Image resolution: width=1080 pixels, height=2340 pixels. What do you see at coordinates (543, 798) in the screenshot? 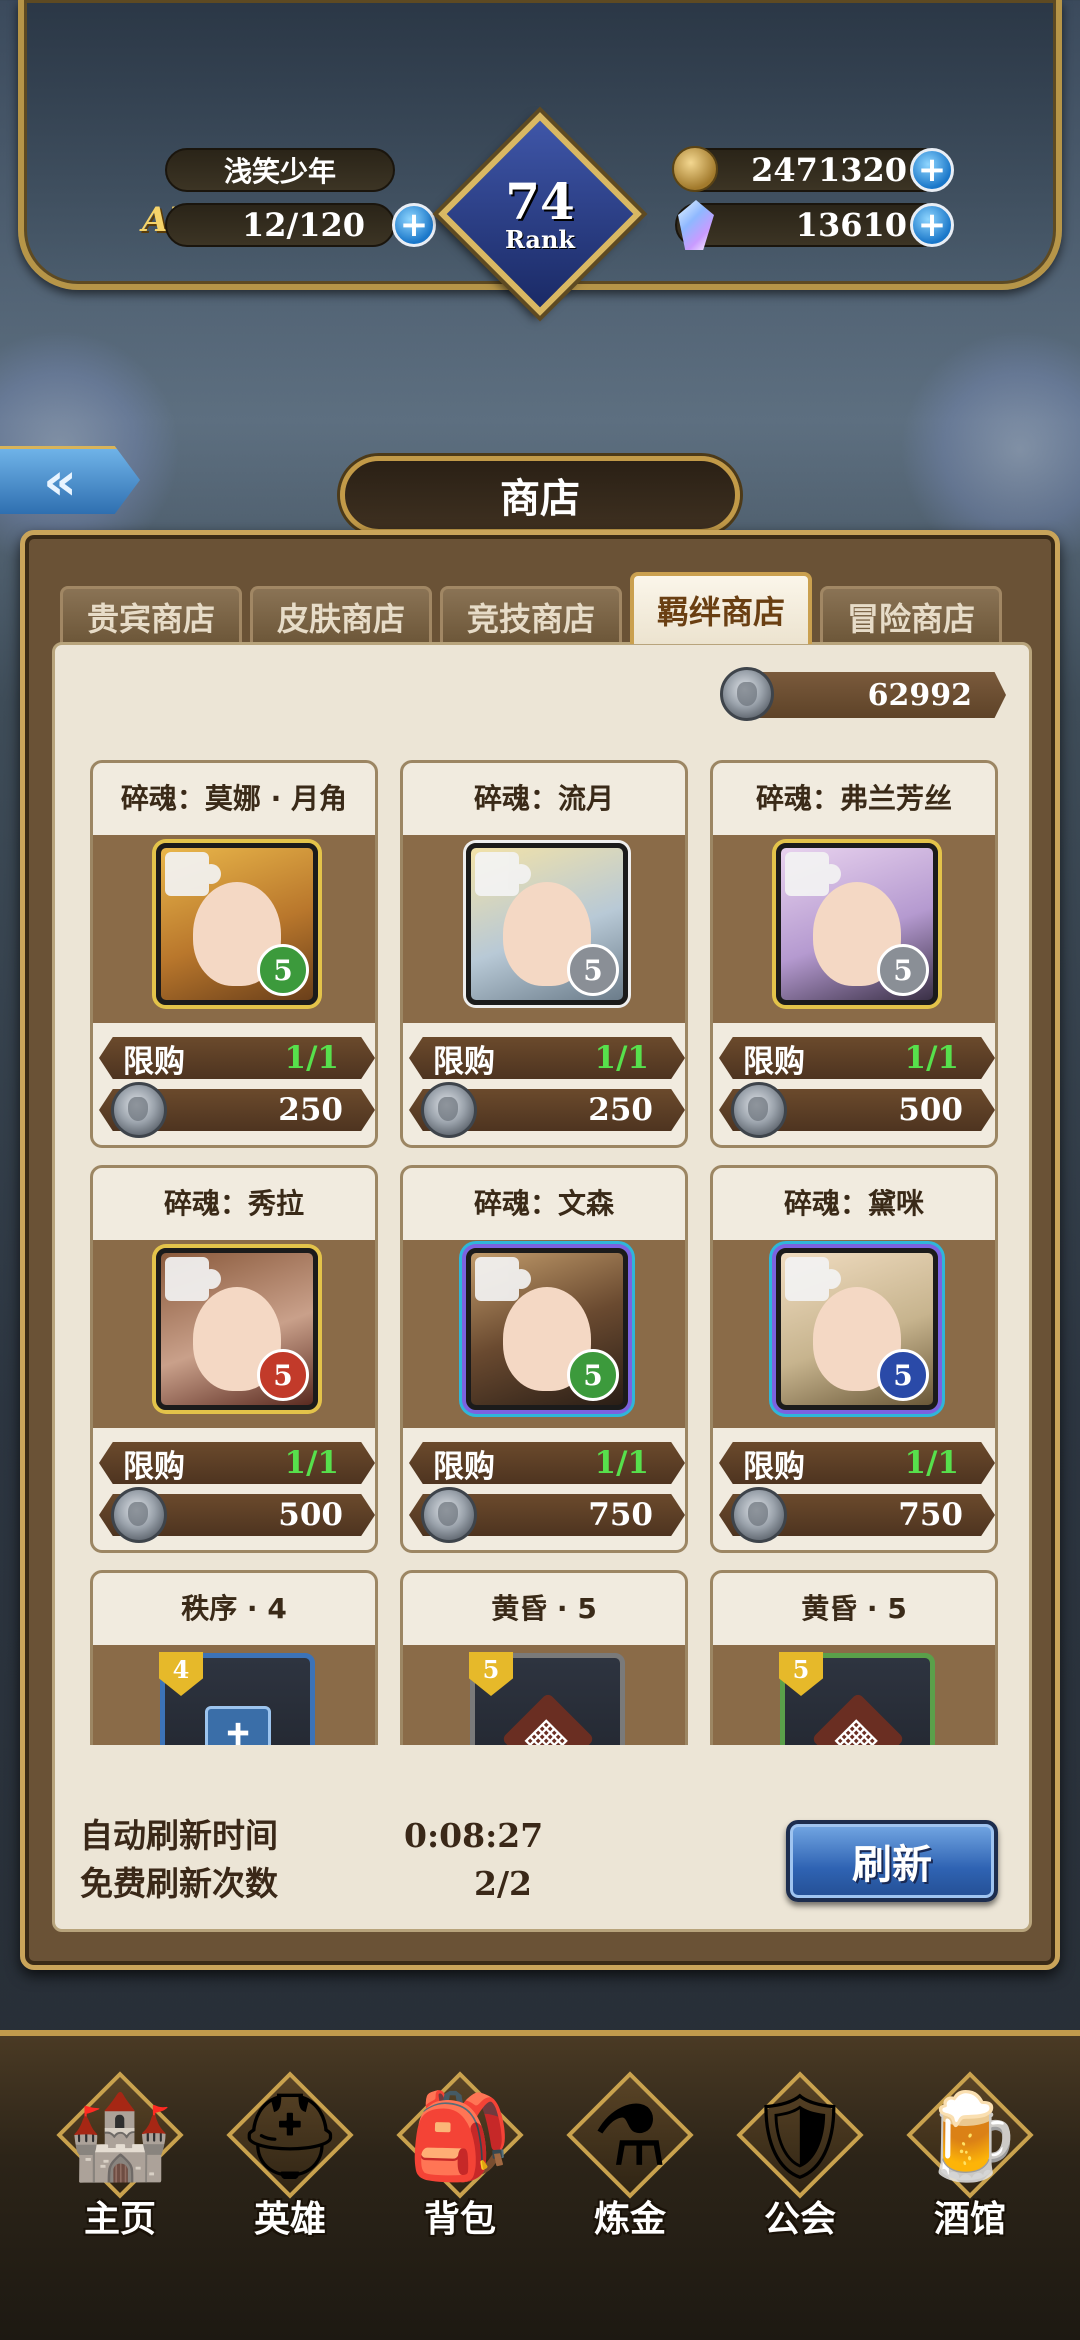
I see `item-title: 碎魂：流月` at bounding box center [543, 798].